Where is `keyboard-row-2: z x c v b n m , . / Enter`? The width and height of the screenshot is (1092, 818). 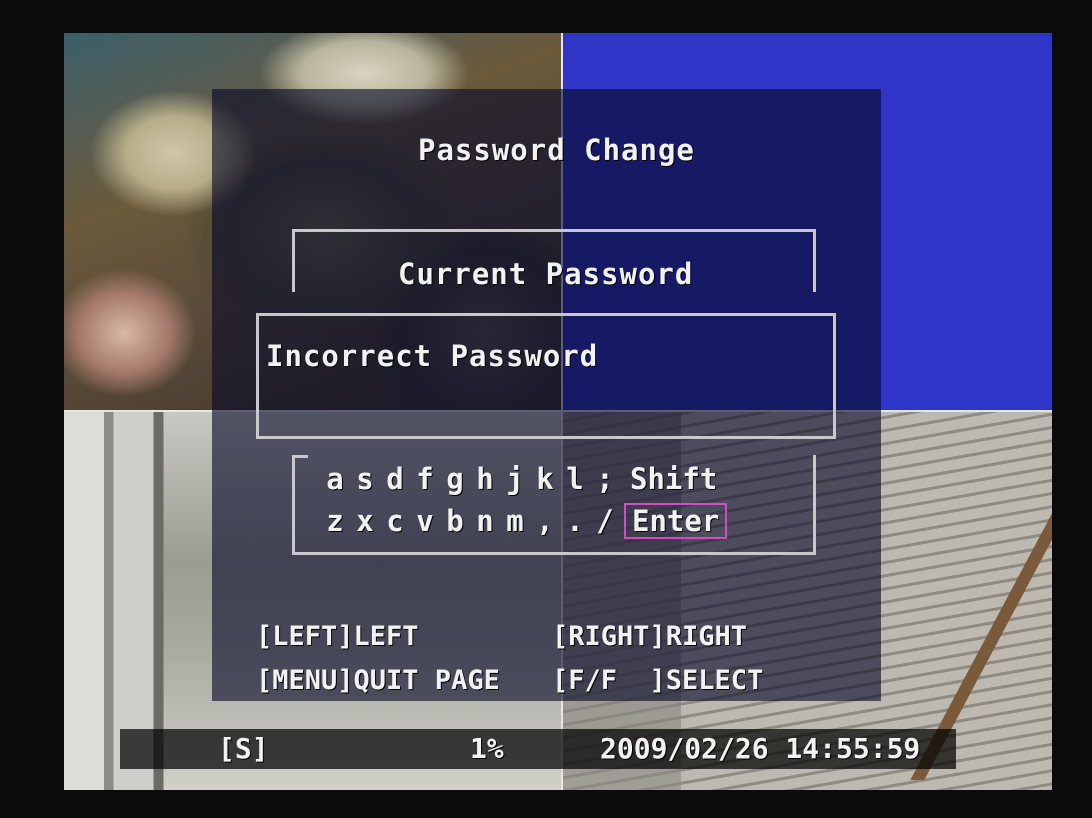 keyboard-row-2: z x c v b n m , . / Enter is located at coordinates (524, 521).